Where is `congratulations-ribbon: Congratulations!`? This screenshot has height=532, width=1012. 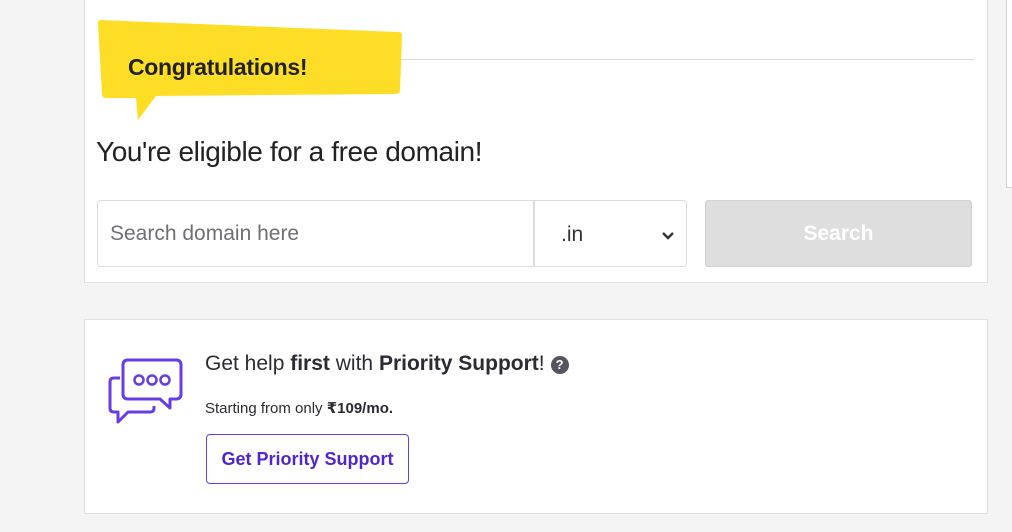 congratulations-ribbon: Congratulations! is located at coordinates (251, 70).